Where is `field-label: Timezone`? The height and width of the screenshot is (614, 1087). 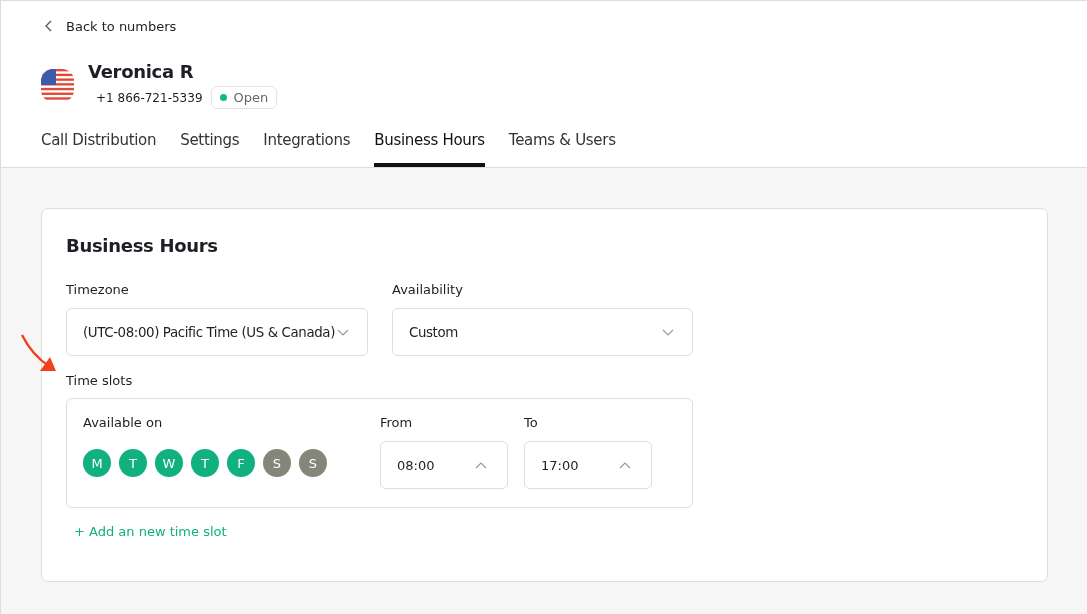 field-label: Timezone is located at coordinates (98, 289).